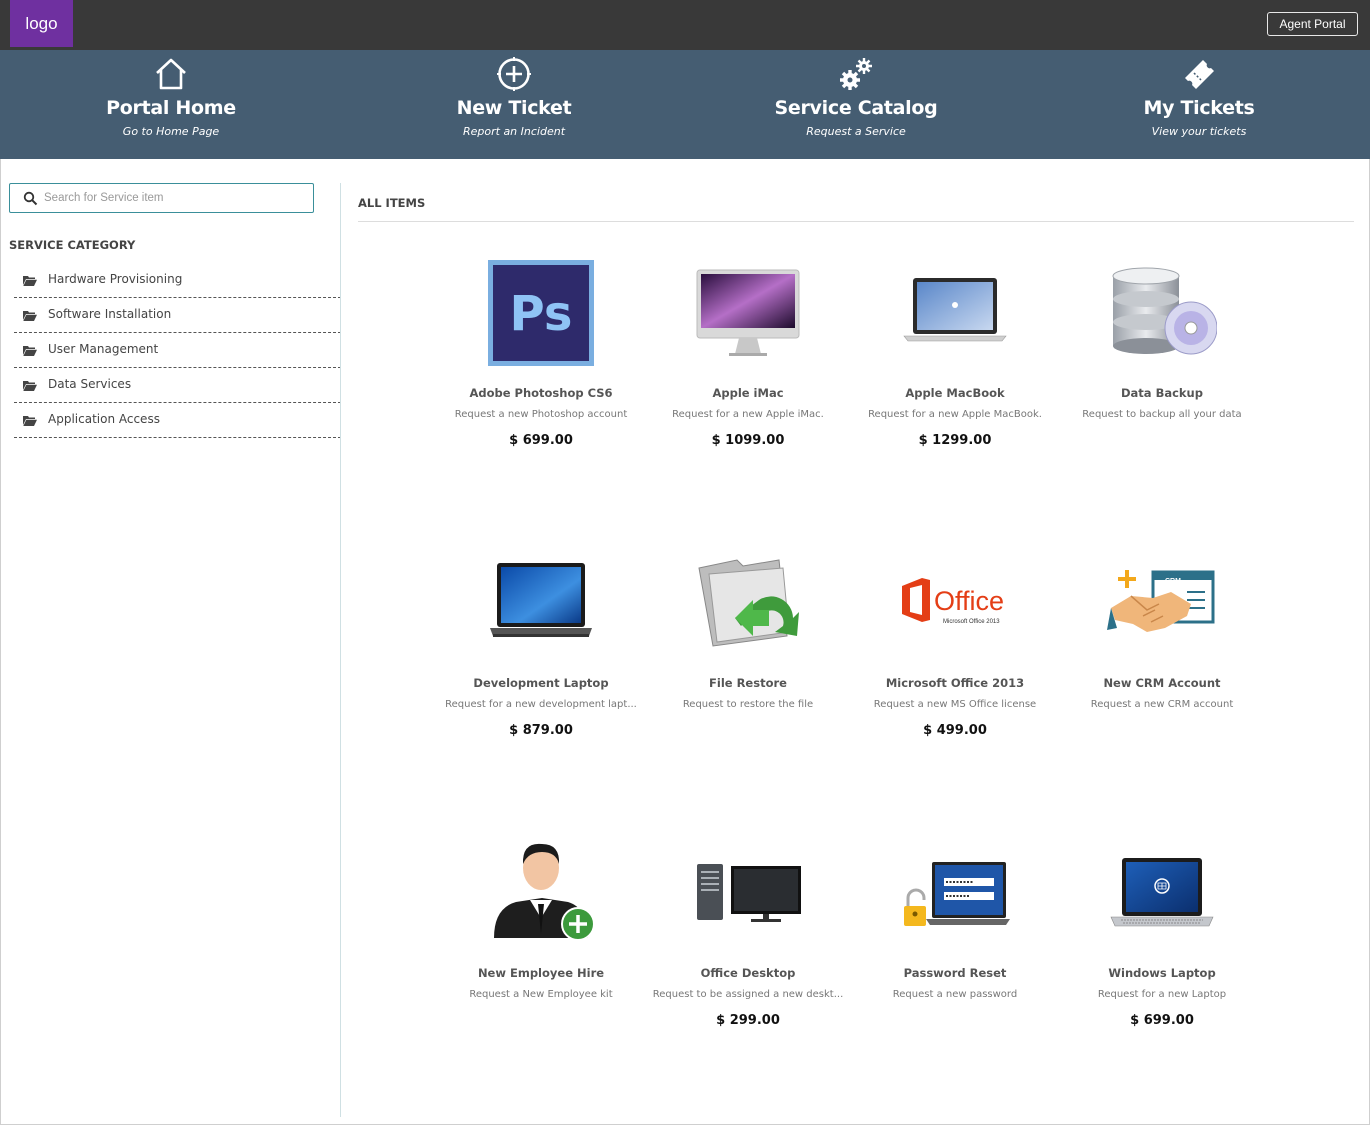 This screenshot has height=1125, width=1370. Describe the element at coordinates (748, 603) in the screenshot. I see `folder-restore-icon` at that location.